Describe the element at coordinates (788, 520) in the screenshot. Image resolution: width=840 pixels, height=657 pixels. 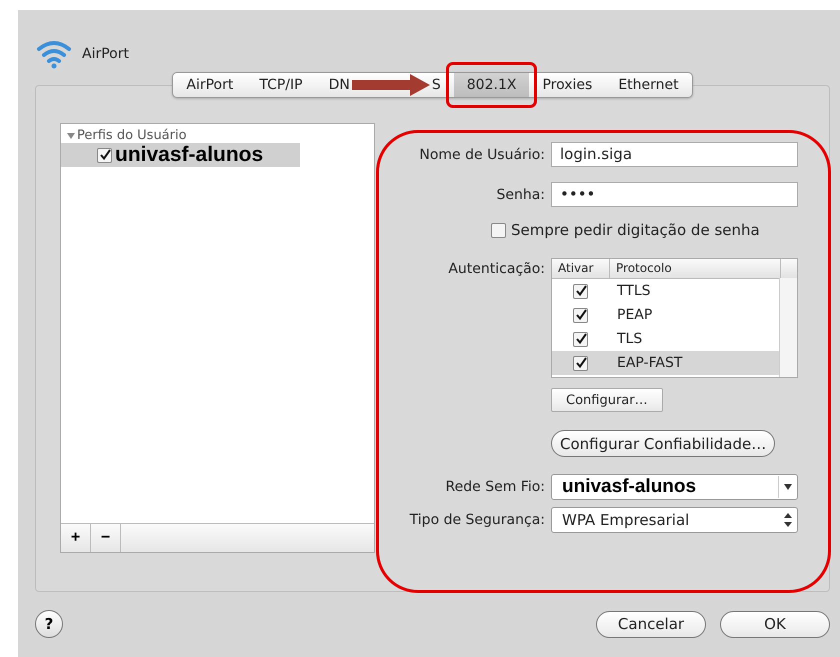
I see `stepper-icon` at that location.